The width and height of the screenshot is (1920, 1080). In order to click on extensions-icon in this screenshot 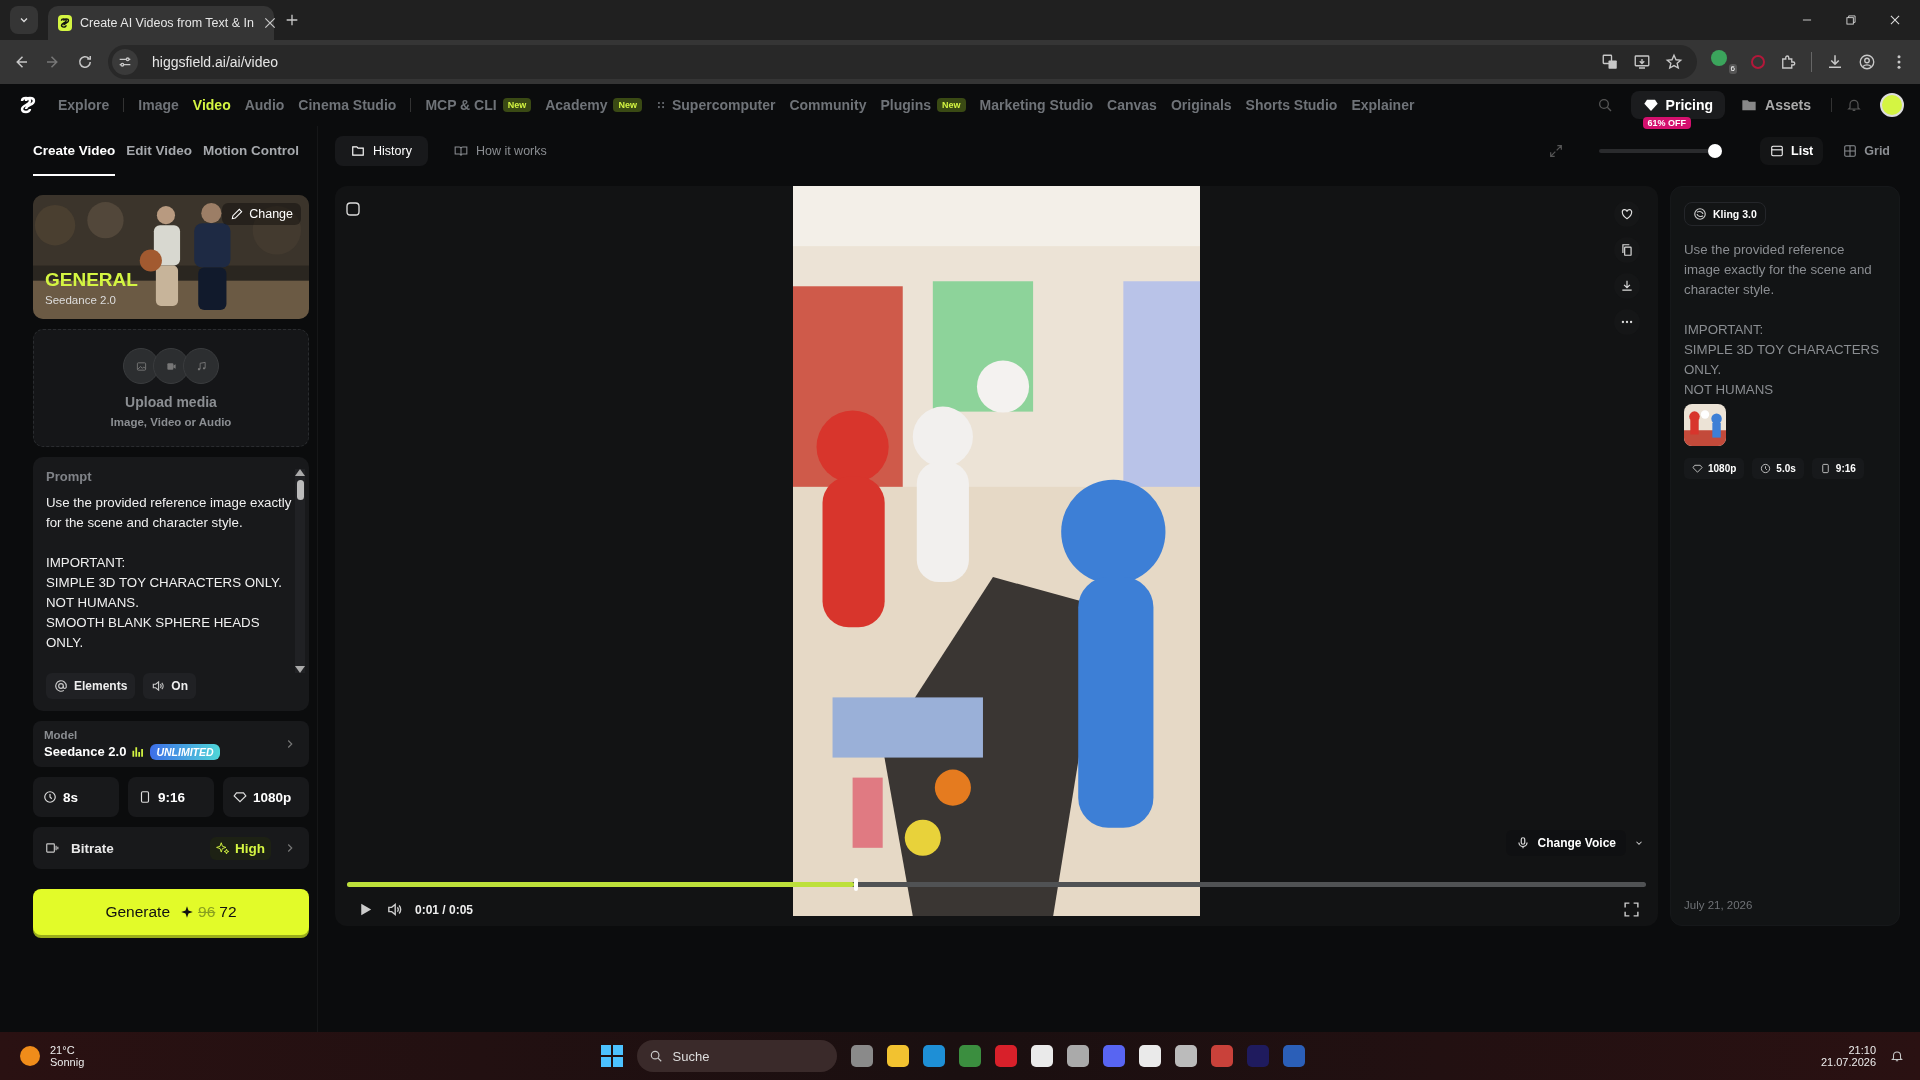, I will do `click(1788, 62)`.